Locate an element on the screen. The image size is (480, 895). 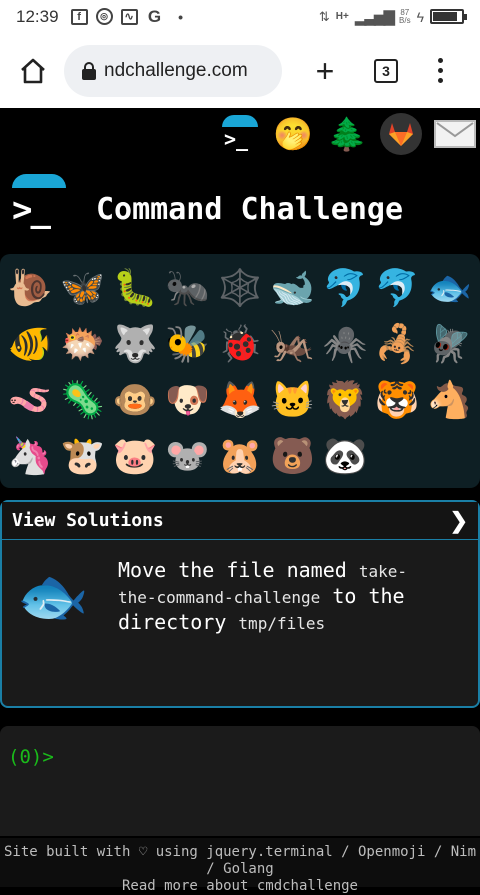
gitlab-icon is located at coordinates (401, 134).